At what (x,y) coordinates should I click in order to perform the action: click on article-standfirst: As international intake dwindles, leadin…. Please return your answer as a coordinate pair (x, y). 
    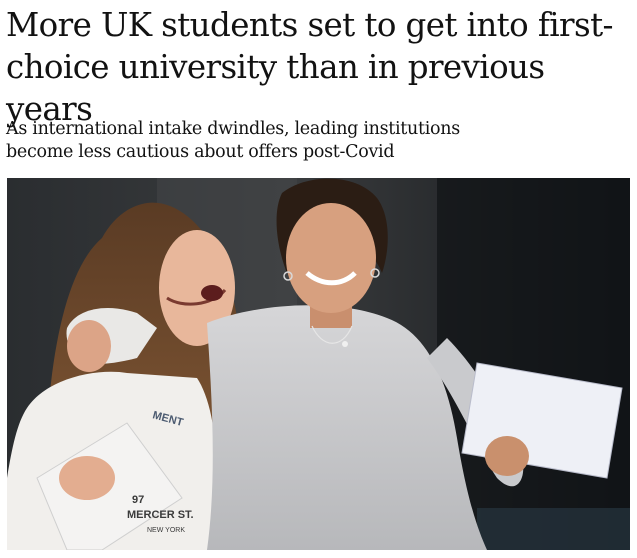
    Looking at the image, I should click on (316, 141).